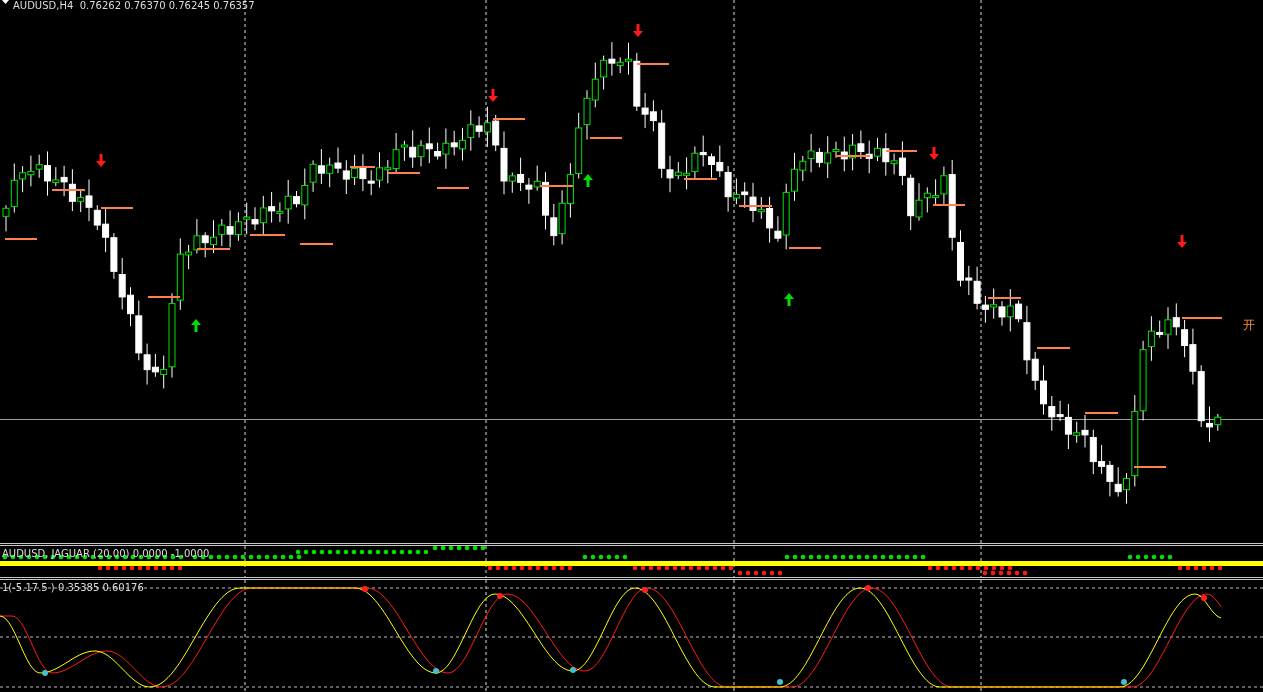 This screenshot has width=1263, height=692. Describe the element at coordinates (5, 2) in the screenshot. I see `caret-icon` at that location.